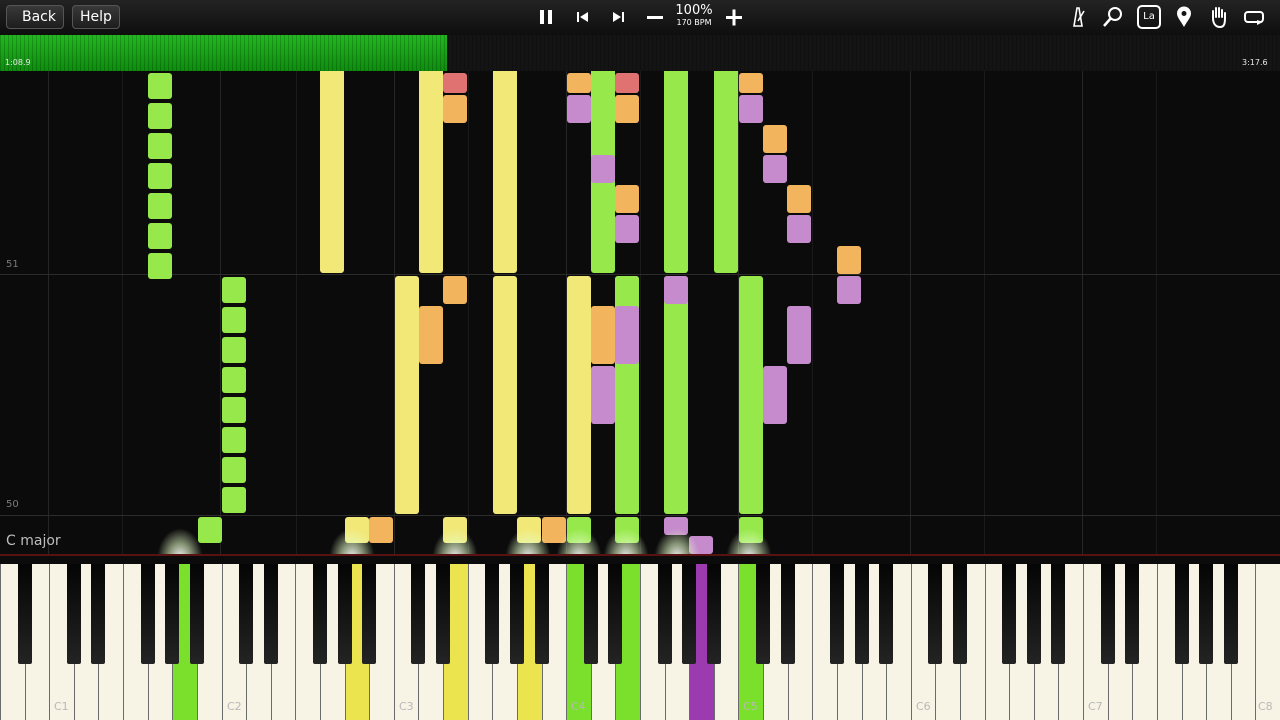 This screenshot has width=1280, height=720. Describe the element at coordinates (35, 17) in the screenshot. I see `back-button: Back` at that location.